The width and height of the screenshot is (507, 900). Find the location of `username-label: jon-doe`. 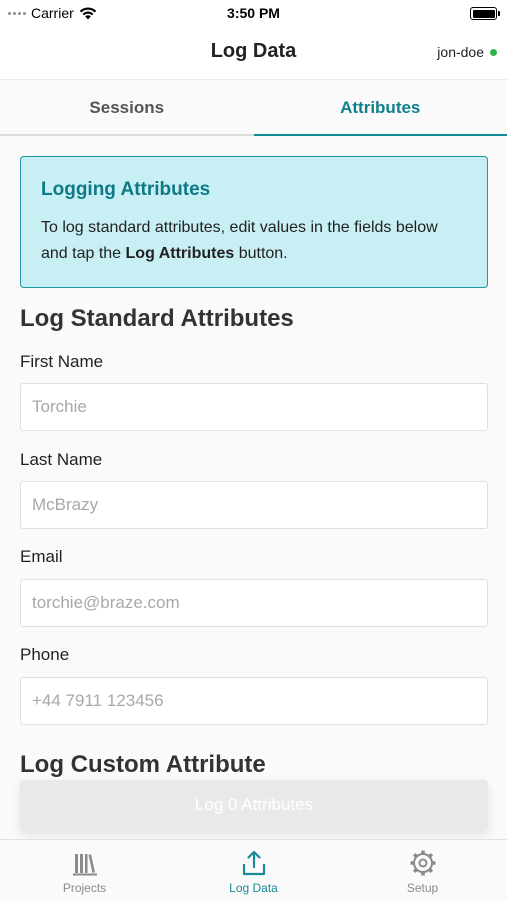

username-label: jon-doe is located at coordinates (460, 52).